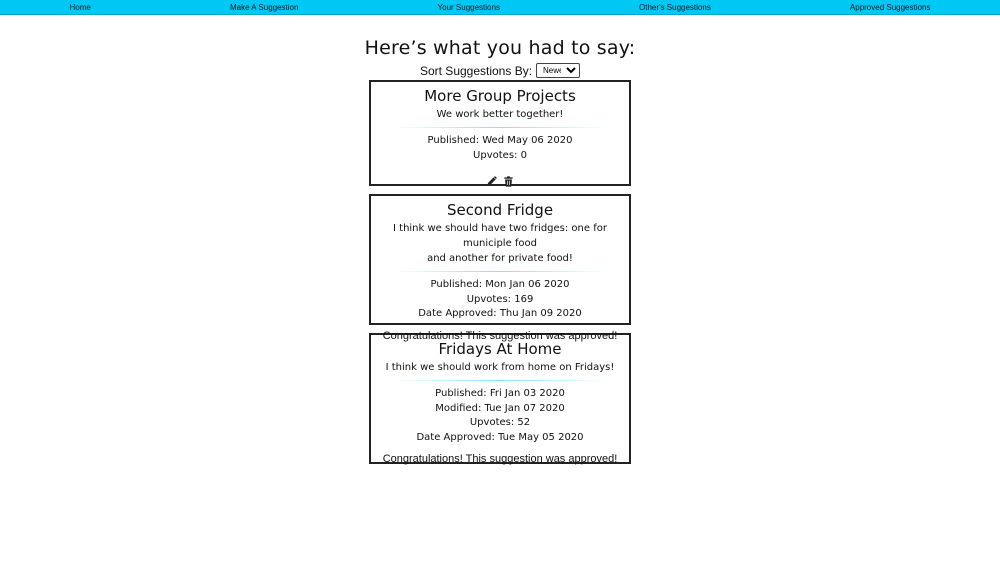 Image resolution: width=1000 pixels, height=563 pixels. I want to click on suggestion-title: Second Fridge, so click(500, 210).